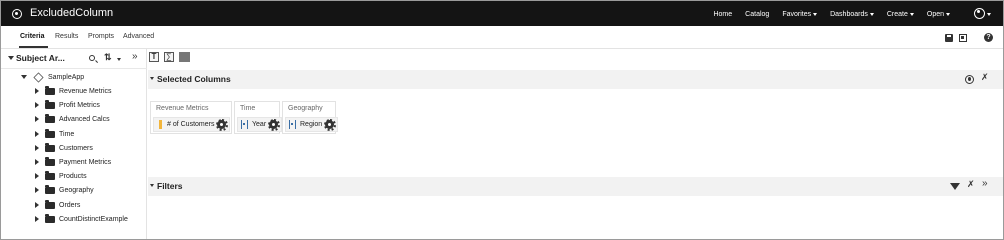 The height and width of the screenshot is (240, 1004). What do you see at coordinates (79, 105) in the screenshot?
I see `tree-item-label: Profit Metrics` at bounding box center [79, 105].